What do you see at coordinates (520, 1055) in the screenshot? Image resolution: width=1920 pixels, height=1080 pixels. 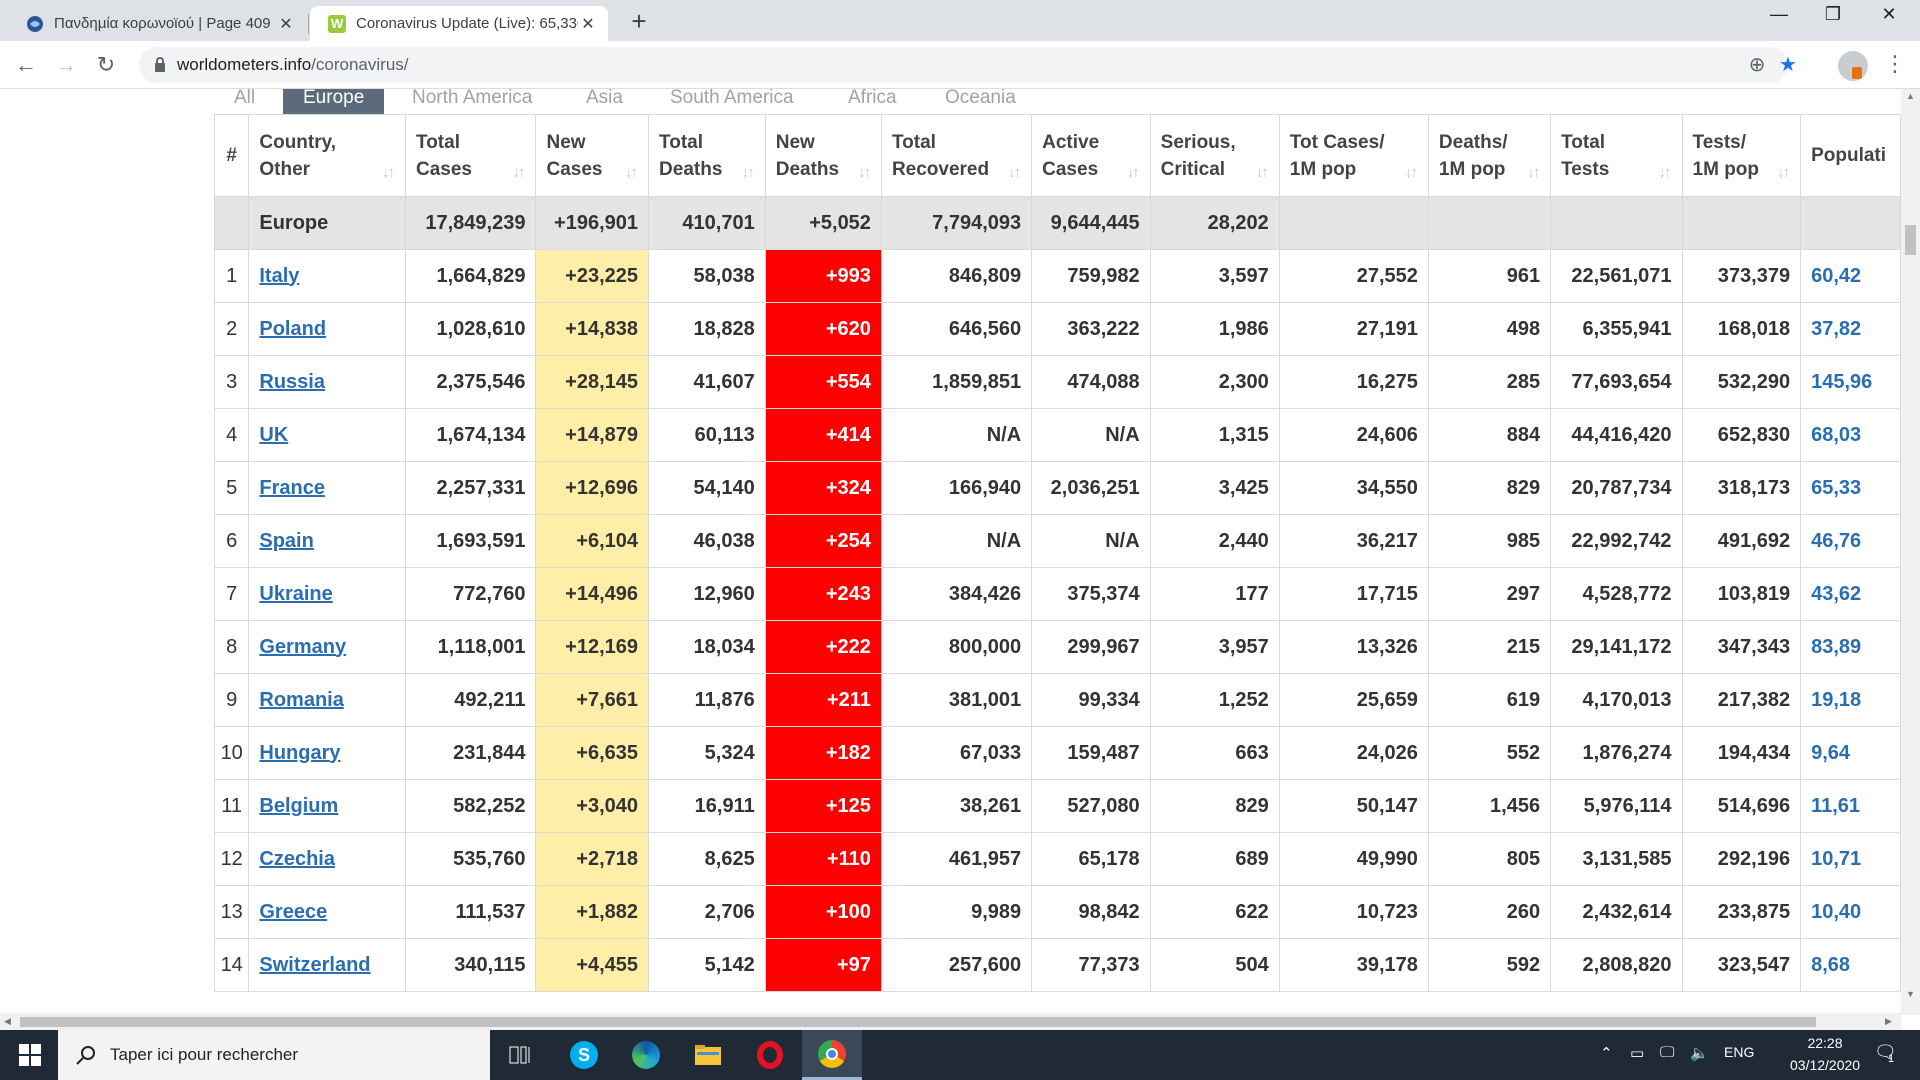 I see `task-view-icon` at bounding box center [520, 1055].